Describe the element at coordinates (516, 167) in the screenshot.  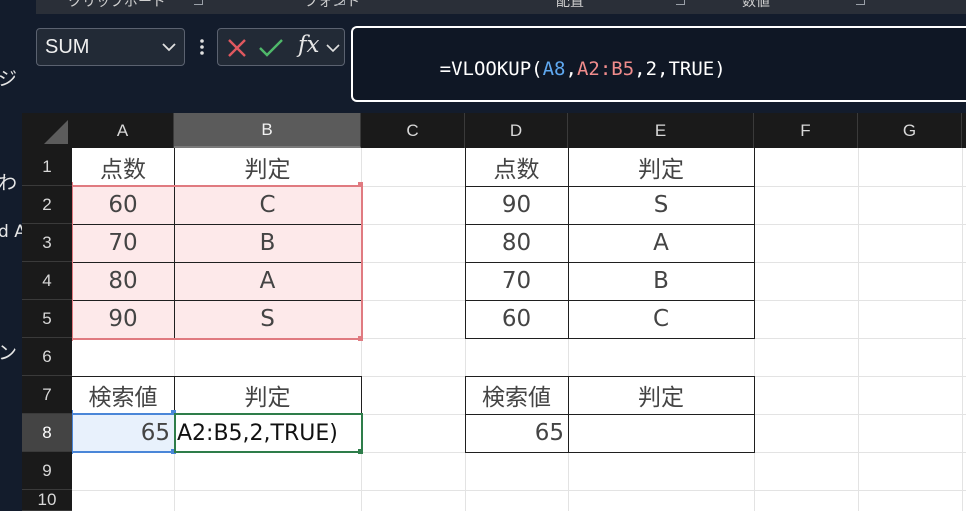
I see `cell-d1: 点数` at that location.